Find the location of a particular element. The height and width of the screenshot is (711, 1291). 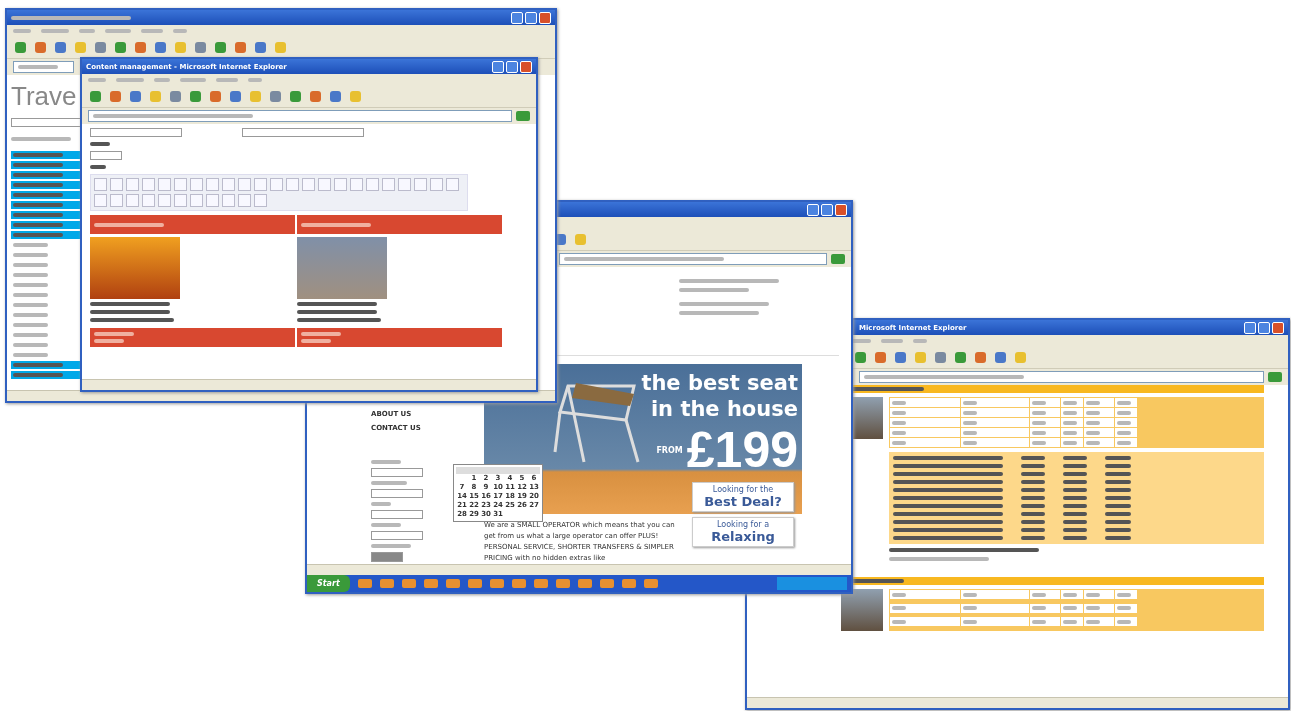

date-select is located at coordinates (397, 472).